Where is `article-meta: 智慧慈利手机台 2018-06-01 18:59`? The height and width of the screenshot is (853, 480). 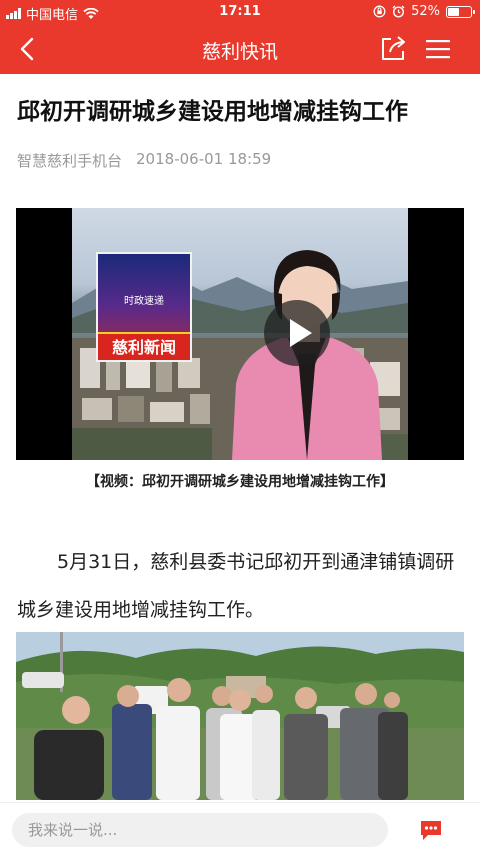
article-meta: 智慧慈利手机台 2018-06-01 18:59 is located at coordinates (144, 160).